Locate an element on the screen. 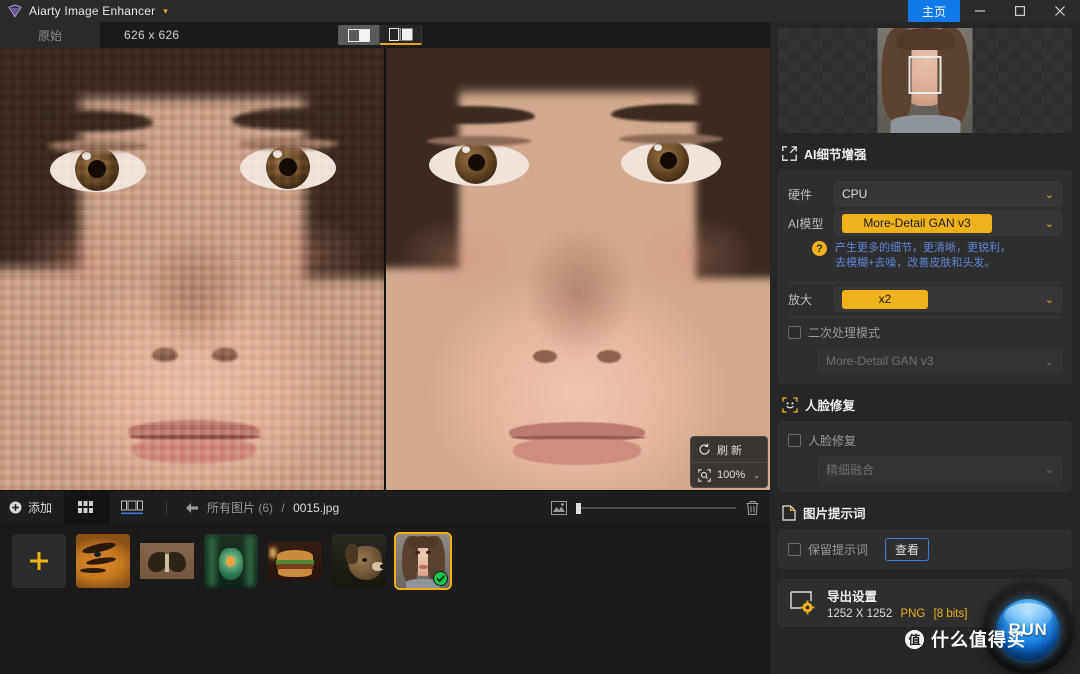 This screenshot has width=1080, height=674. view-mode-toggle is located at coordinates (380, 35).